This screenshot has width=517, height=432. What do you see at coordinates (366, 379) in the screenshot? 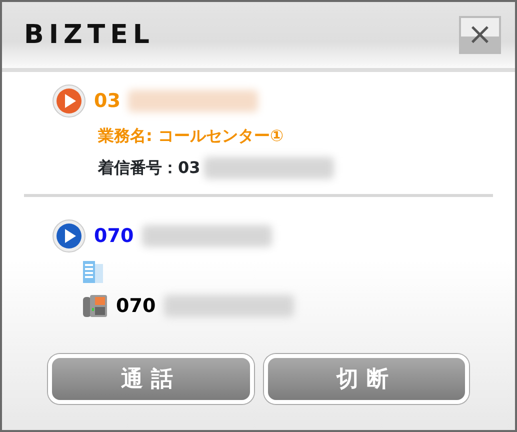
I see `hang-up-button: 切断` at bounding box center [366, 379].